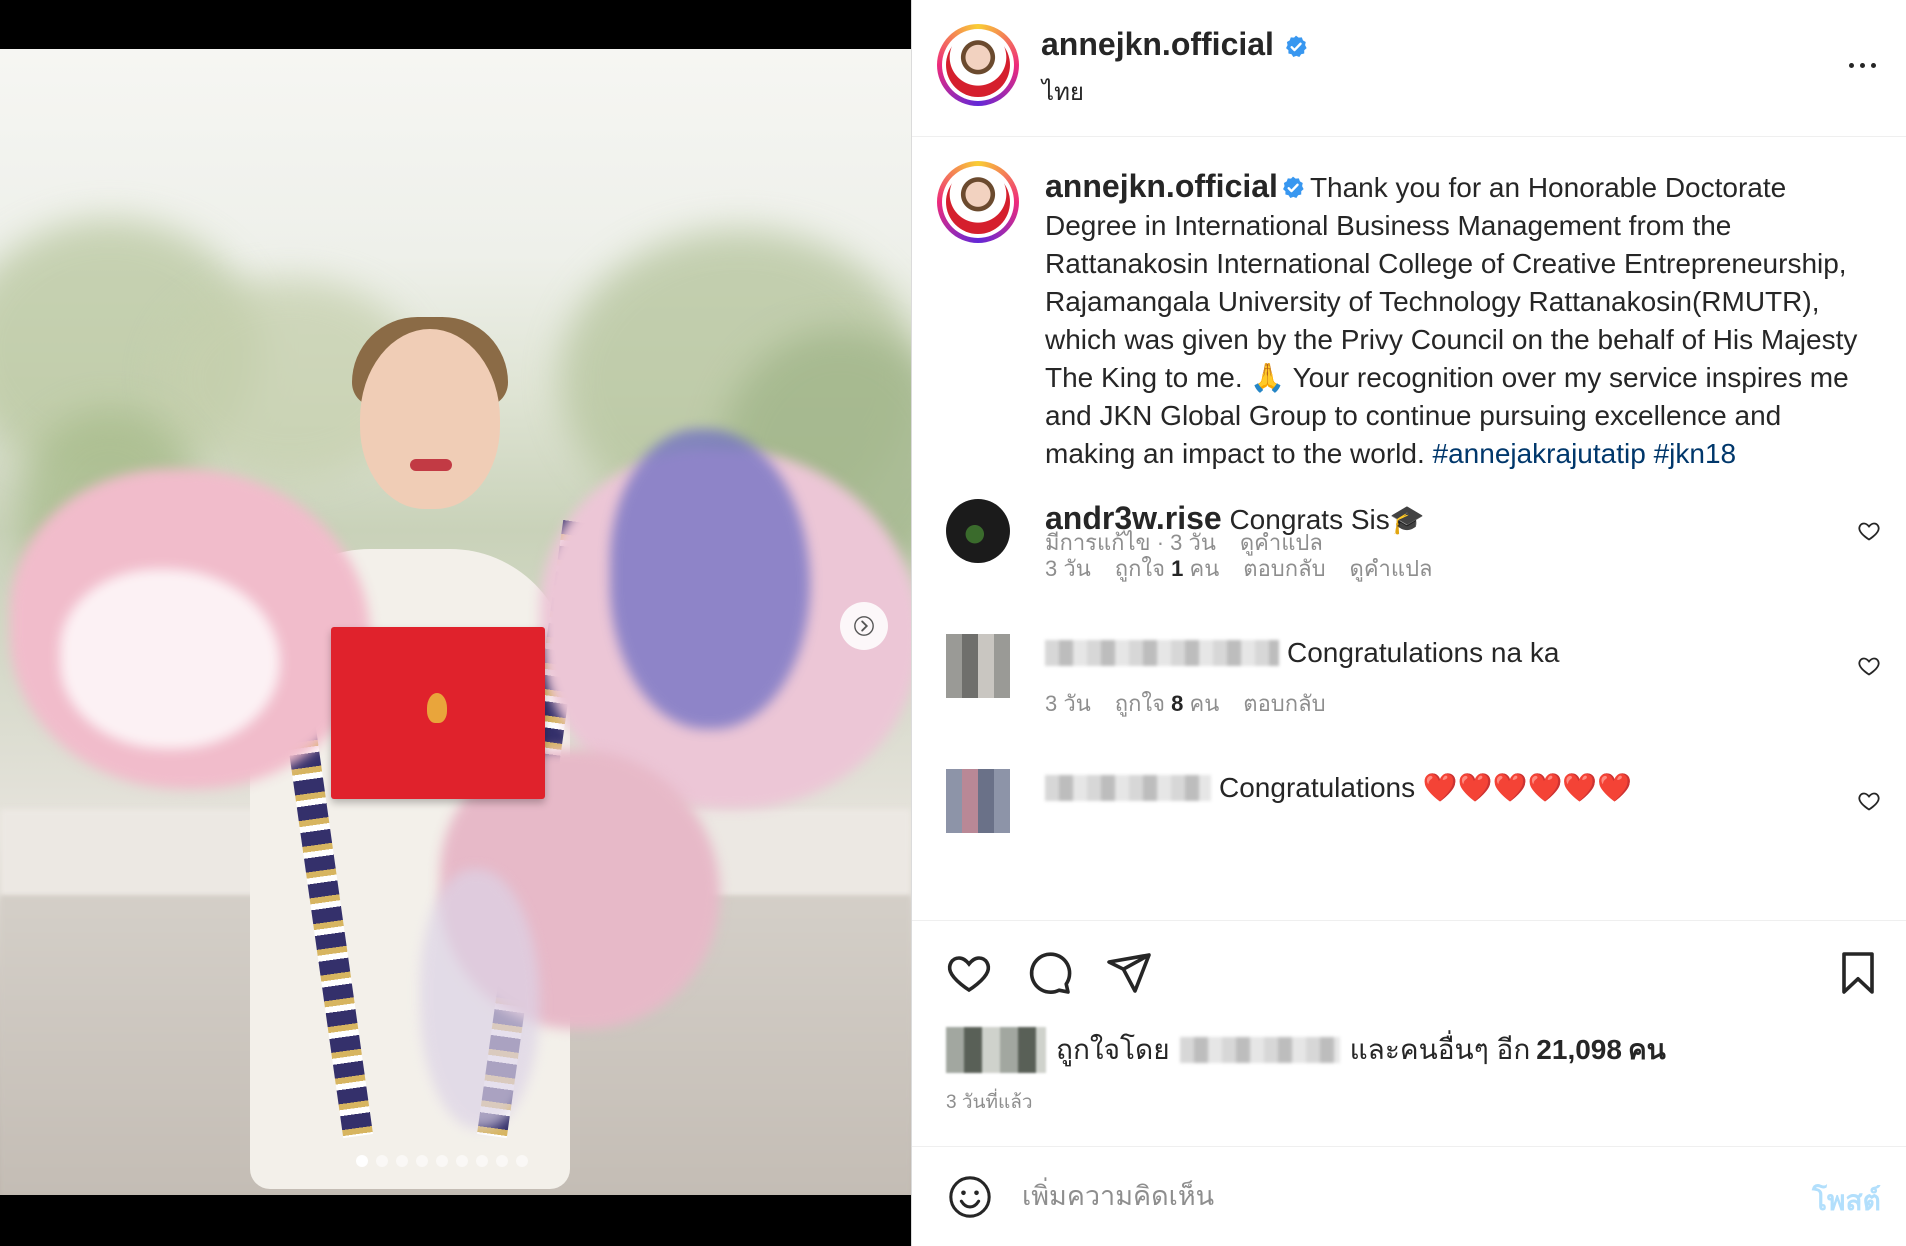  I want to click on comment-likes: ถูกใจ 1 คน, so click(1167, 568).